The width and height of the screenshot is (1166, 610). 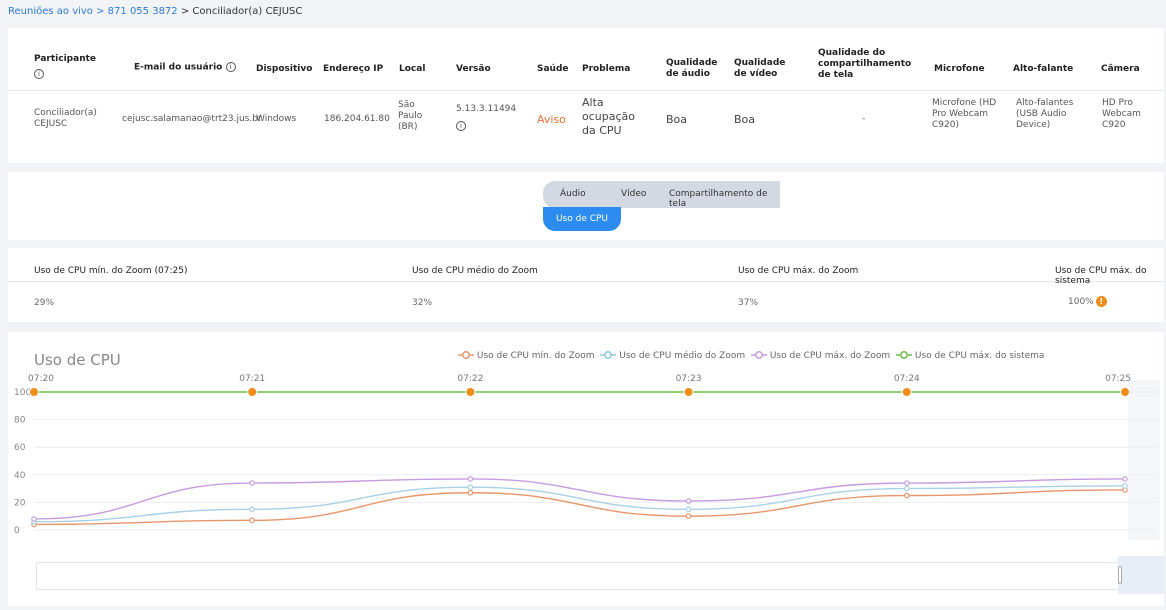 What do you see at coordinates (1081, 302) in the screenshot?
I see `stat-system-value: 100%` at bounding box center [1081, 302].